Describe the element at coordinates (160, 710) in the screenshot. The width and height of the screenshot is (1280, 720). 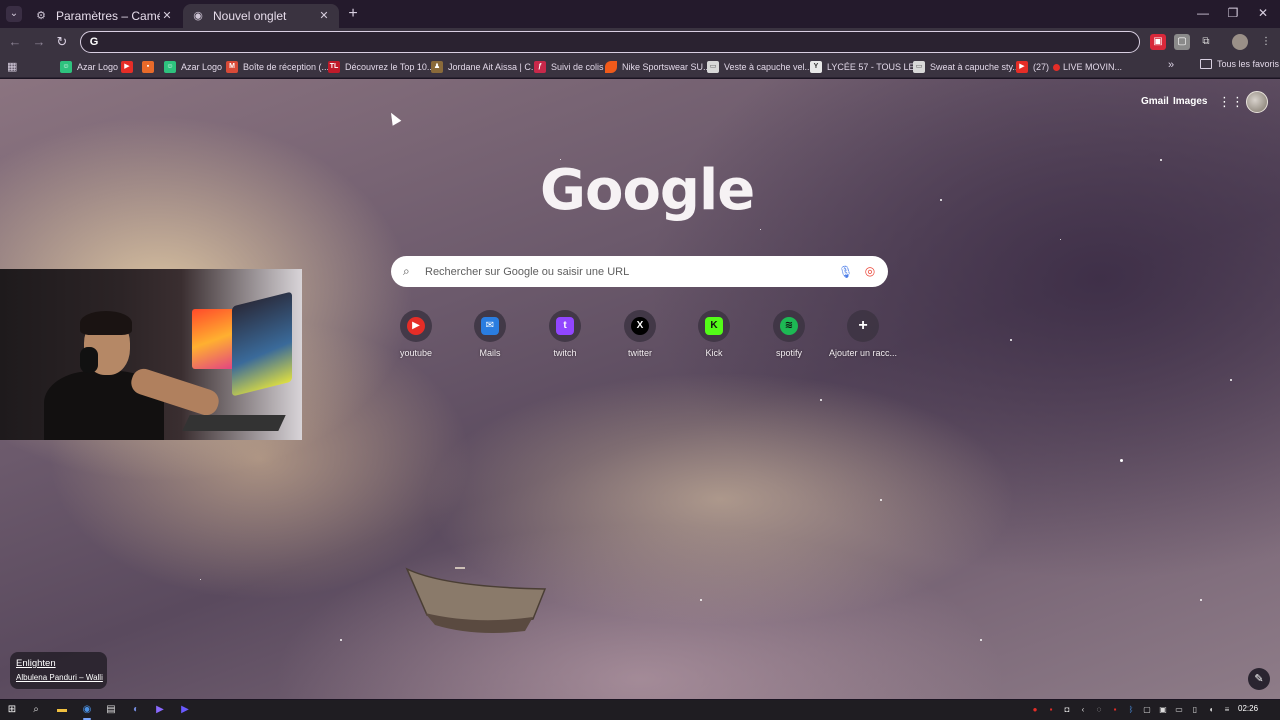
I see `visual-studio-icon: ▶` at that location.